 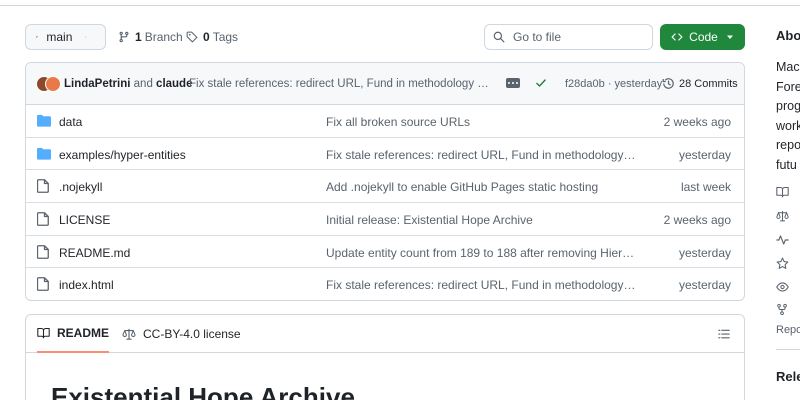 What do you see at coordinates (499, 37) in the screenshot?
I see `search-icon` at bounding box center [499, 37].